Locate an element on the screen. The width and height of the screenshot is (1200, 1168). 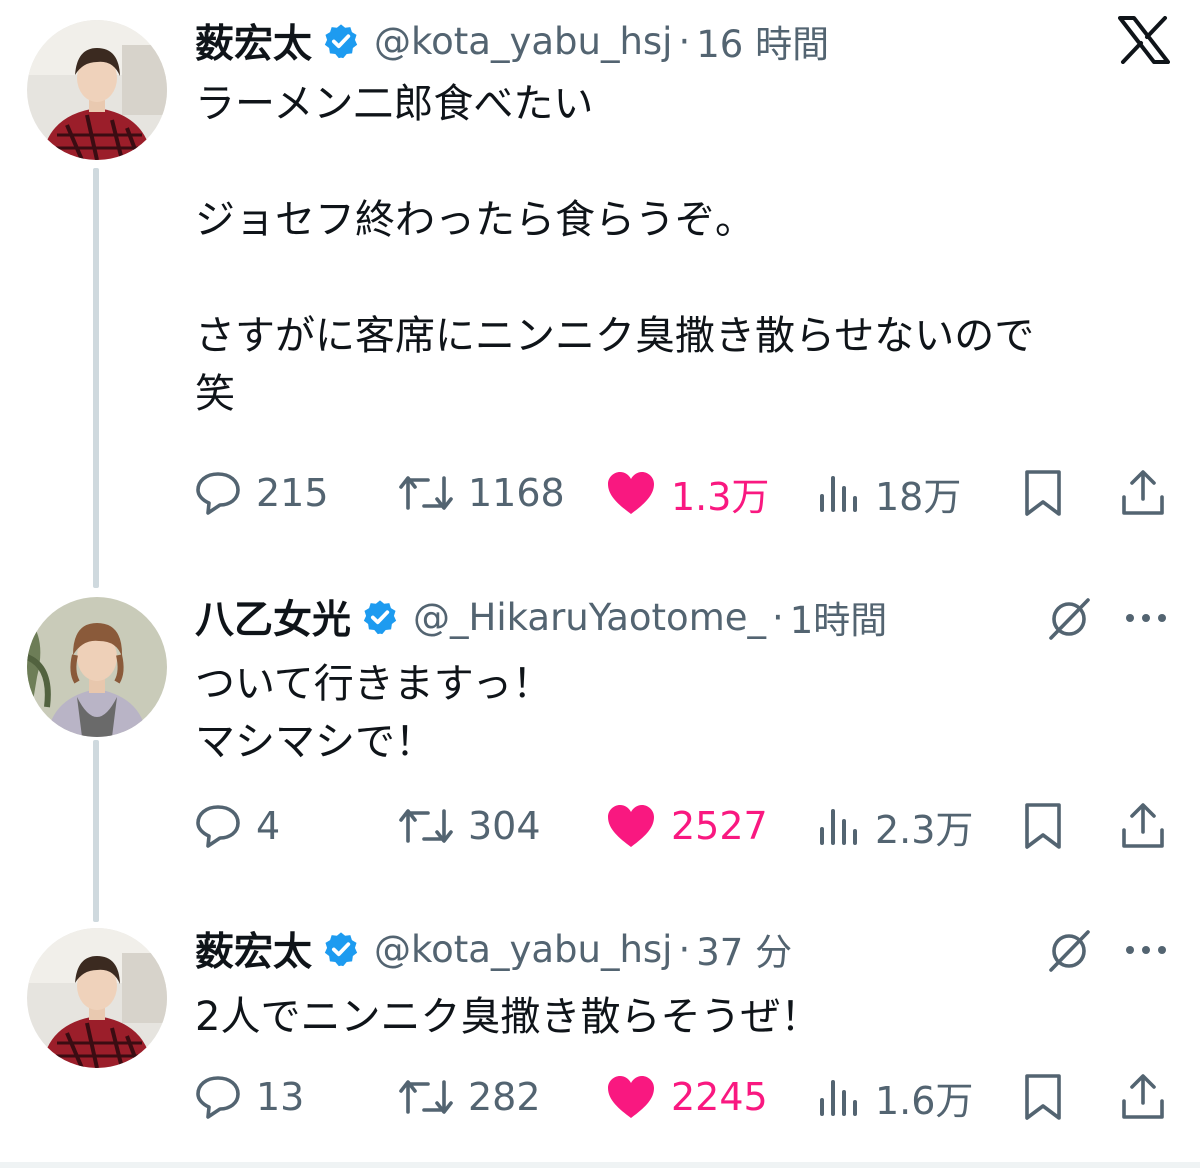
user-handle: @_HikaruYaotome_ is located at coordinates (589, 617).